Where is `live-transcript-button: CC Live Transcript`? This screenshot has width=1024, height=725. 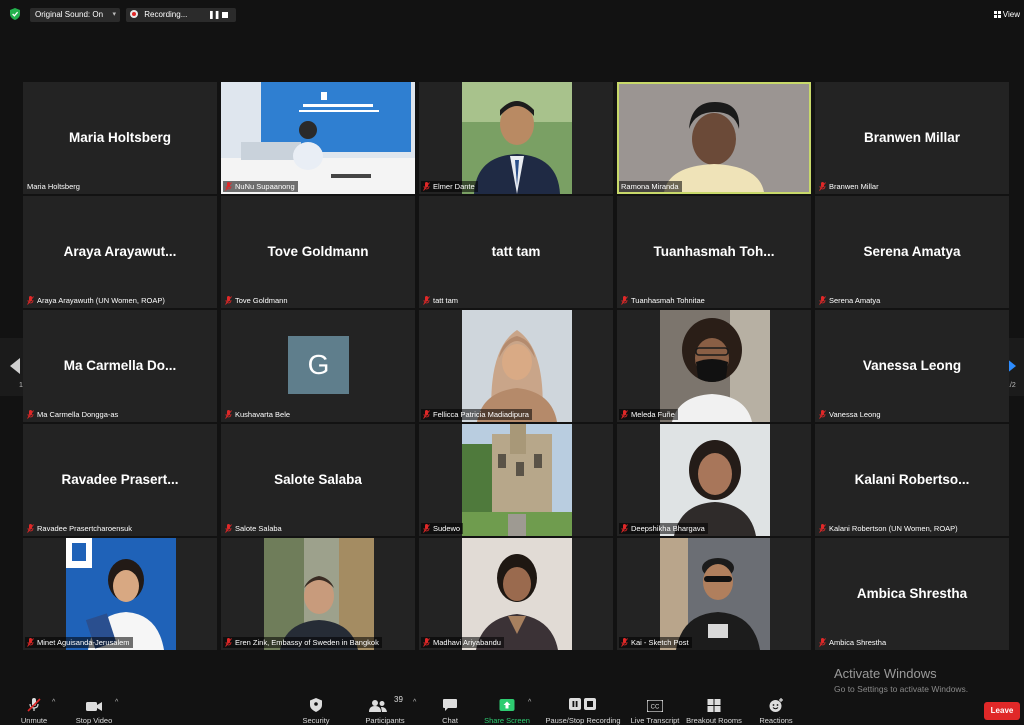 live-transcript-button: CC Live Transcript is located at coordinates (655, 710).